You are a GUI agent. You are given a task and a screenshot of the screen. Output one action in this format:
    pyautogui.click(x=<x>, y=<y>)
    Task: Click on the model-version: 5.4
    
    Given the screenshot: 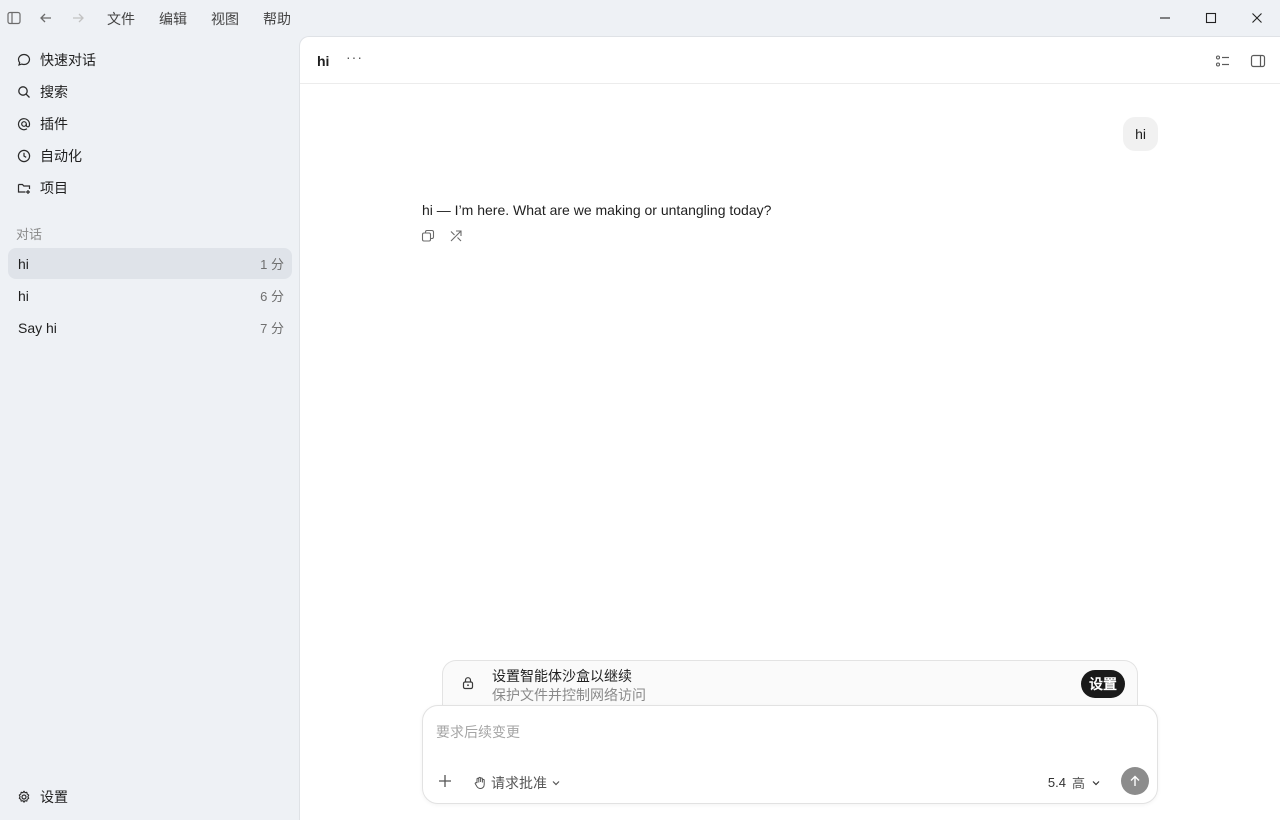 What is the action you would take?
    pyautogui.click(x=1056, y=782)
    